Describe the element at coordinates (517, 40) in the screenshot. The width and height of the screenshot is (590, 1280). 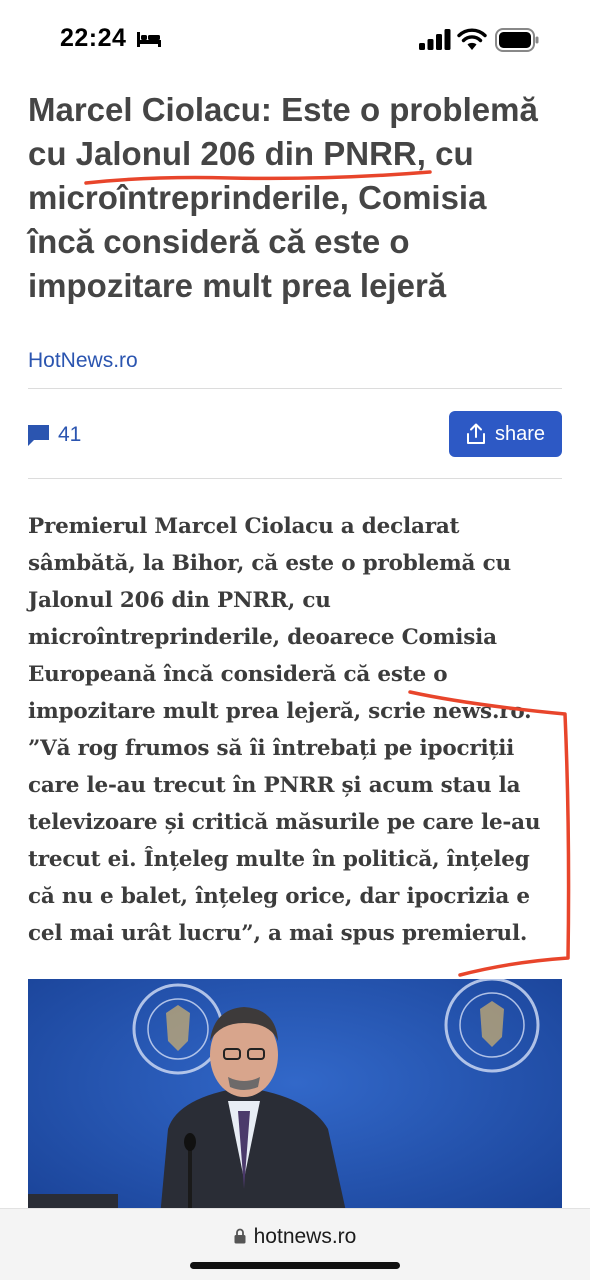
I see `battery-icon` at that location.